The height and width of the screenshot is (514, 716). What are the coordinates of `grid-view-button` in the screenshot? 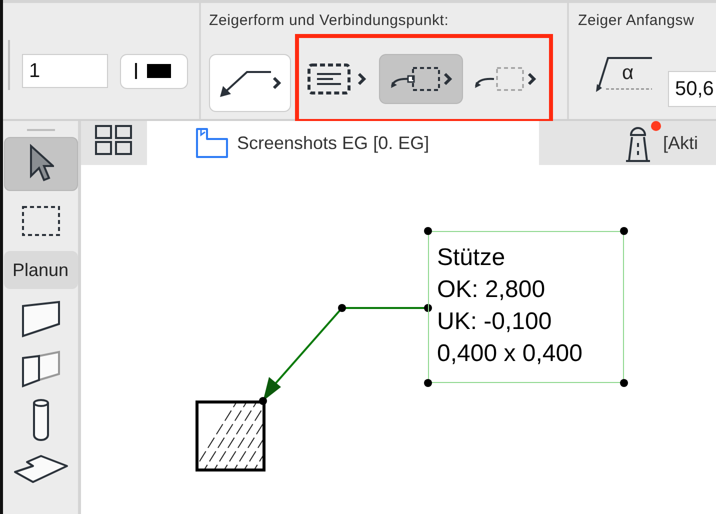 It's located at (114, 143).